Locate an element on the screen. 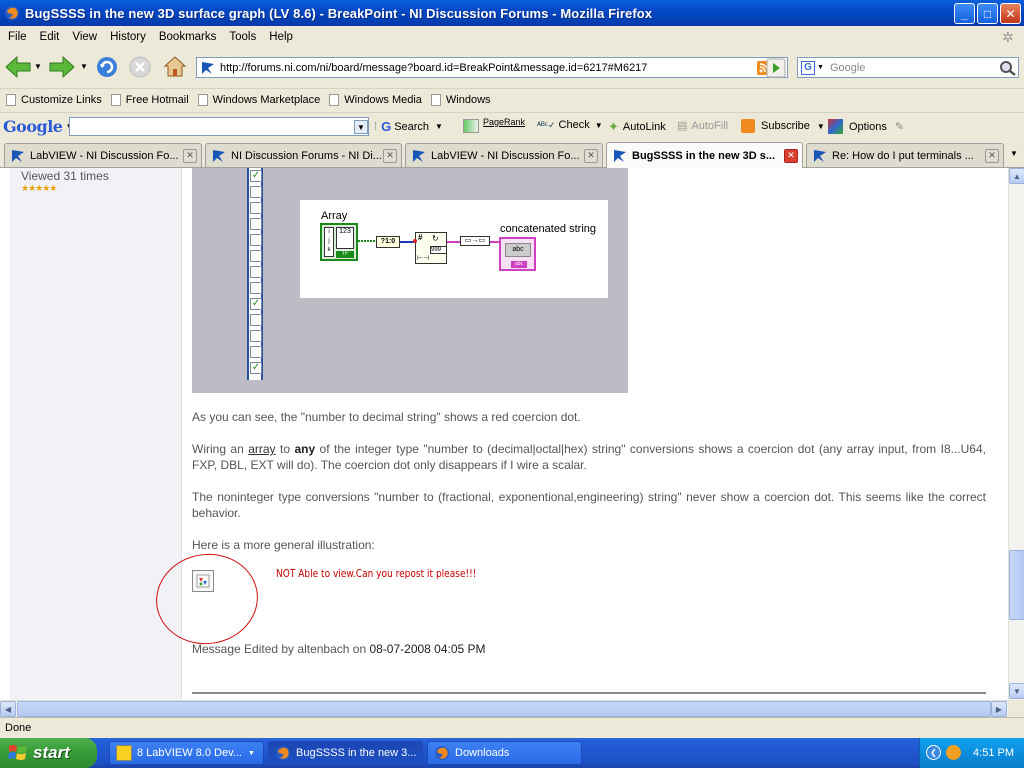  array-link: array is located at coordinates (261, 449).